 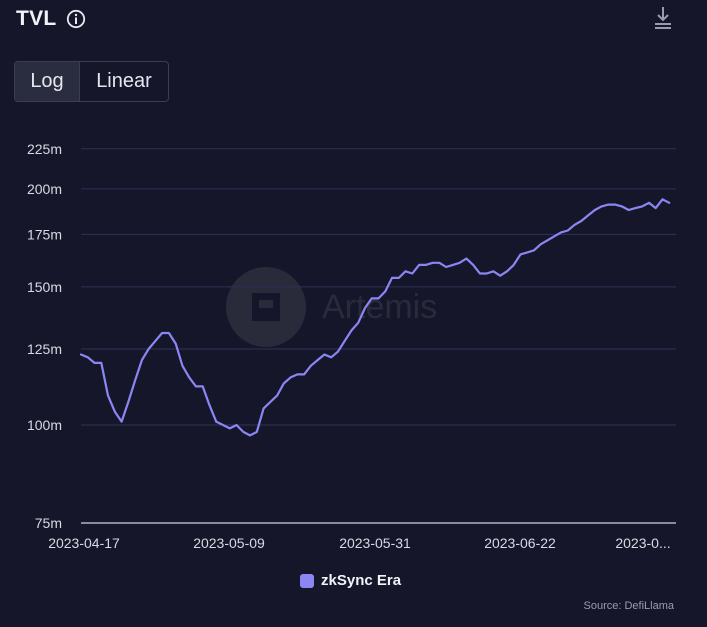 What do you see at coordinates (44, 149) in the screenshot?
I see `y-tick-label: 225m` at bounding box center [44, 149].